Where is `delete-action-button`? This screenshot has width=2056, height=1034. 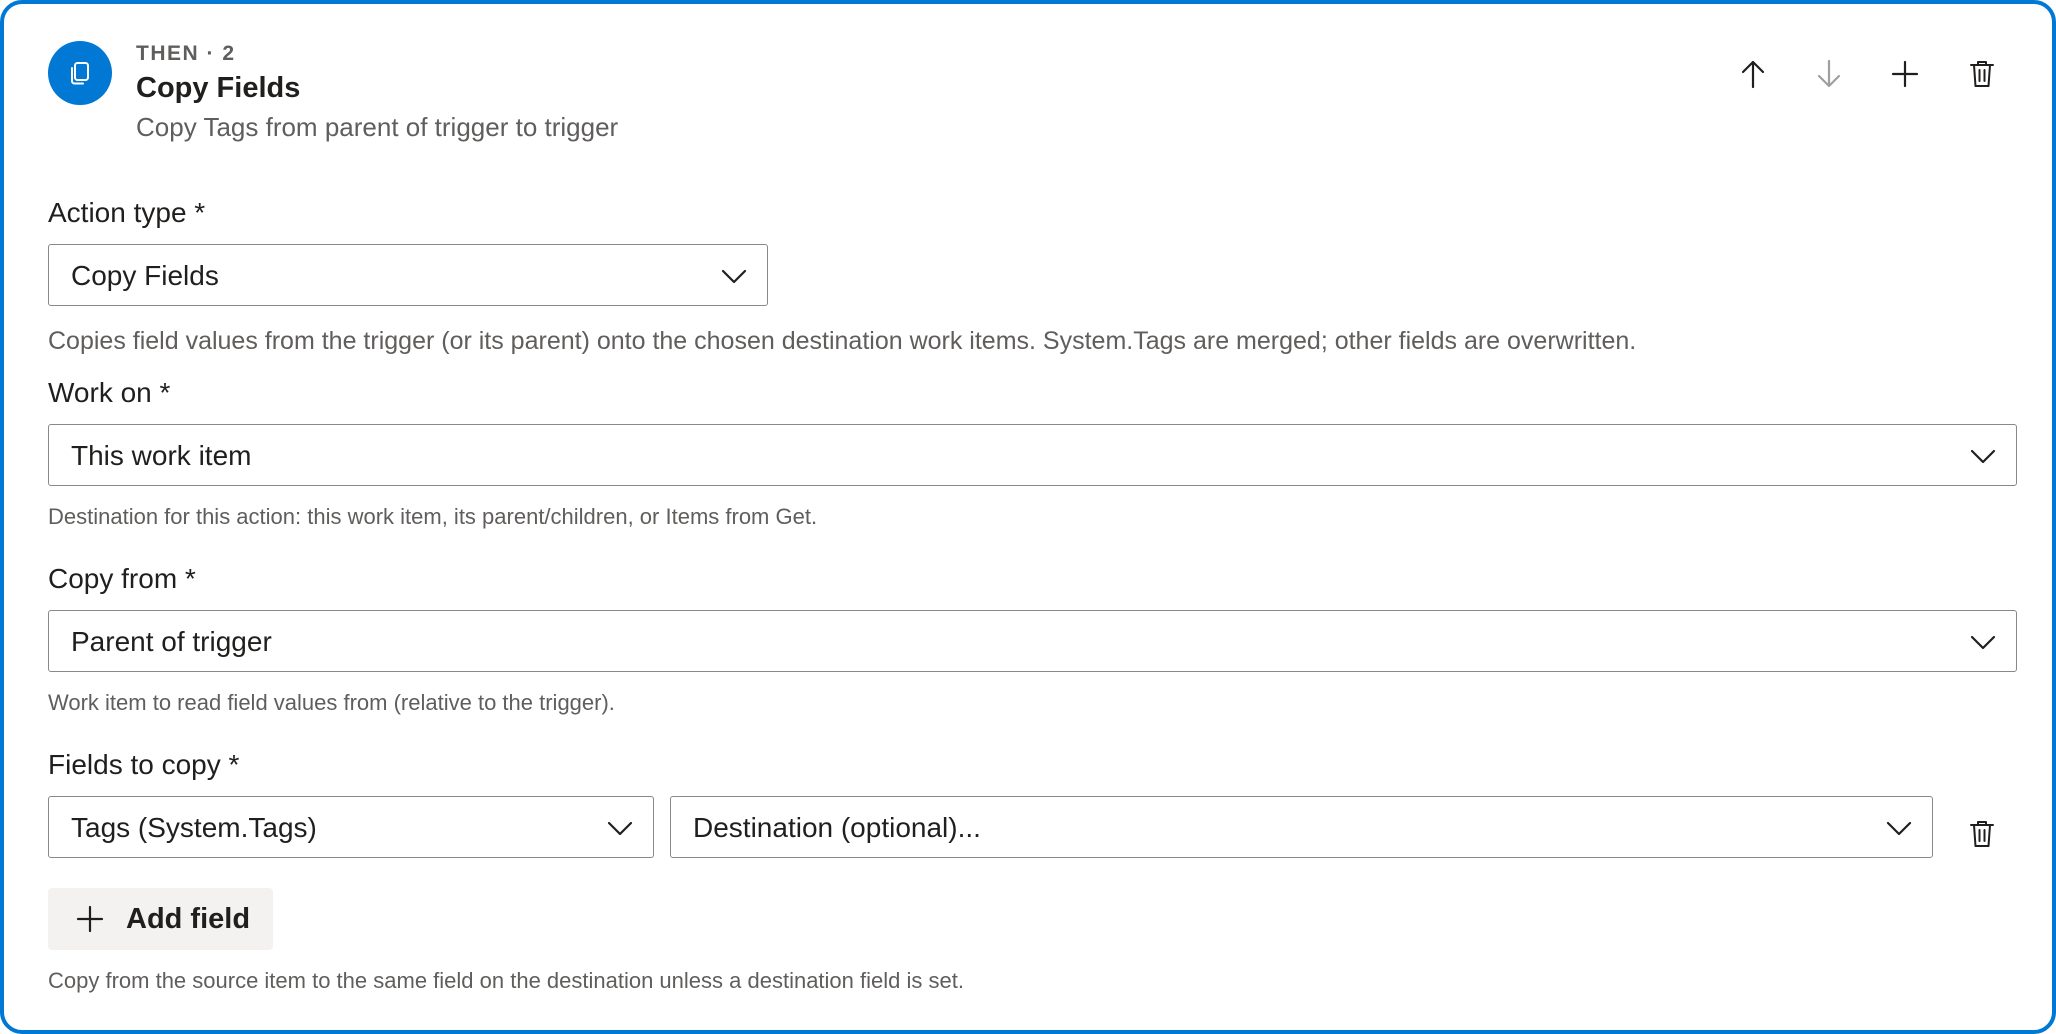
delete-action-button is located at coordinates (1982, 74).